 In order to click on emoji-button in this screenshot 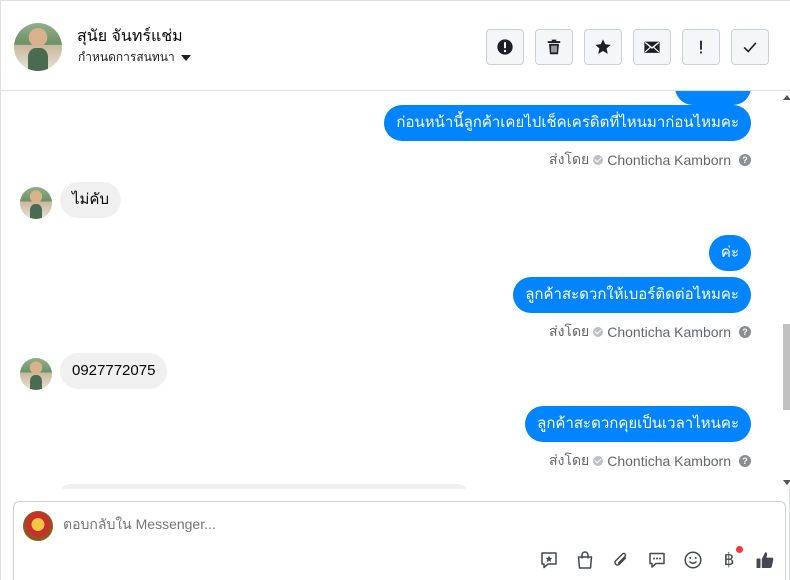, I will do `click(693, 560)`.